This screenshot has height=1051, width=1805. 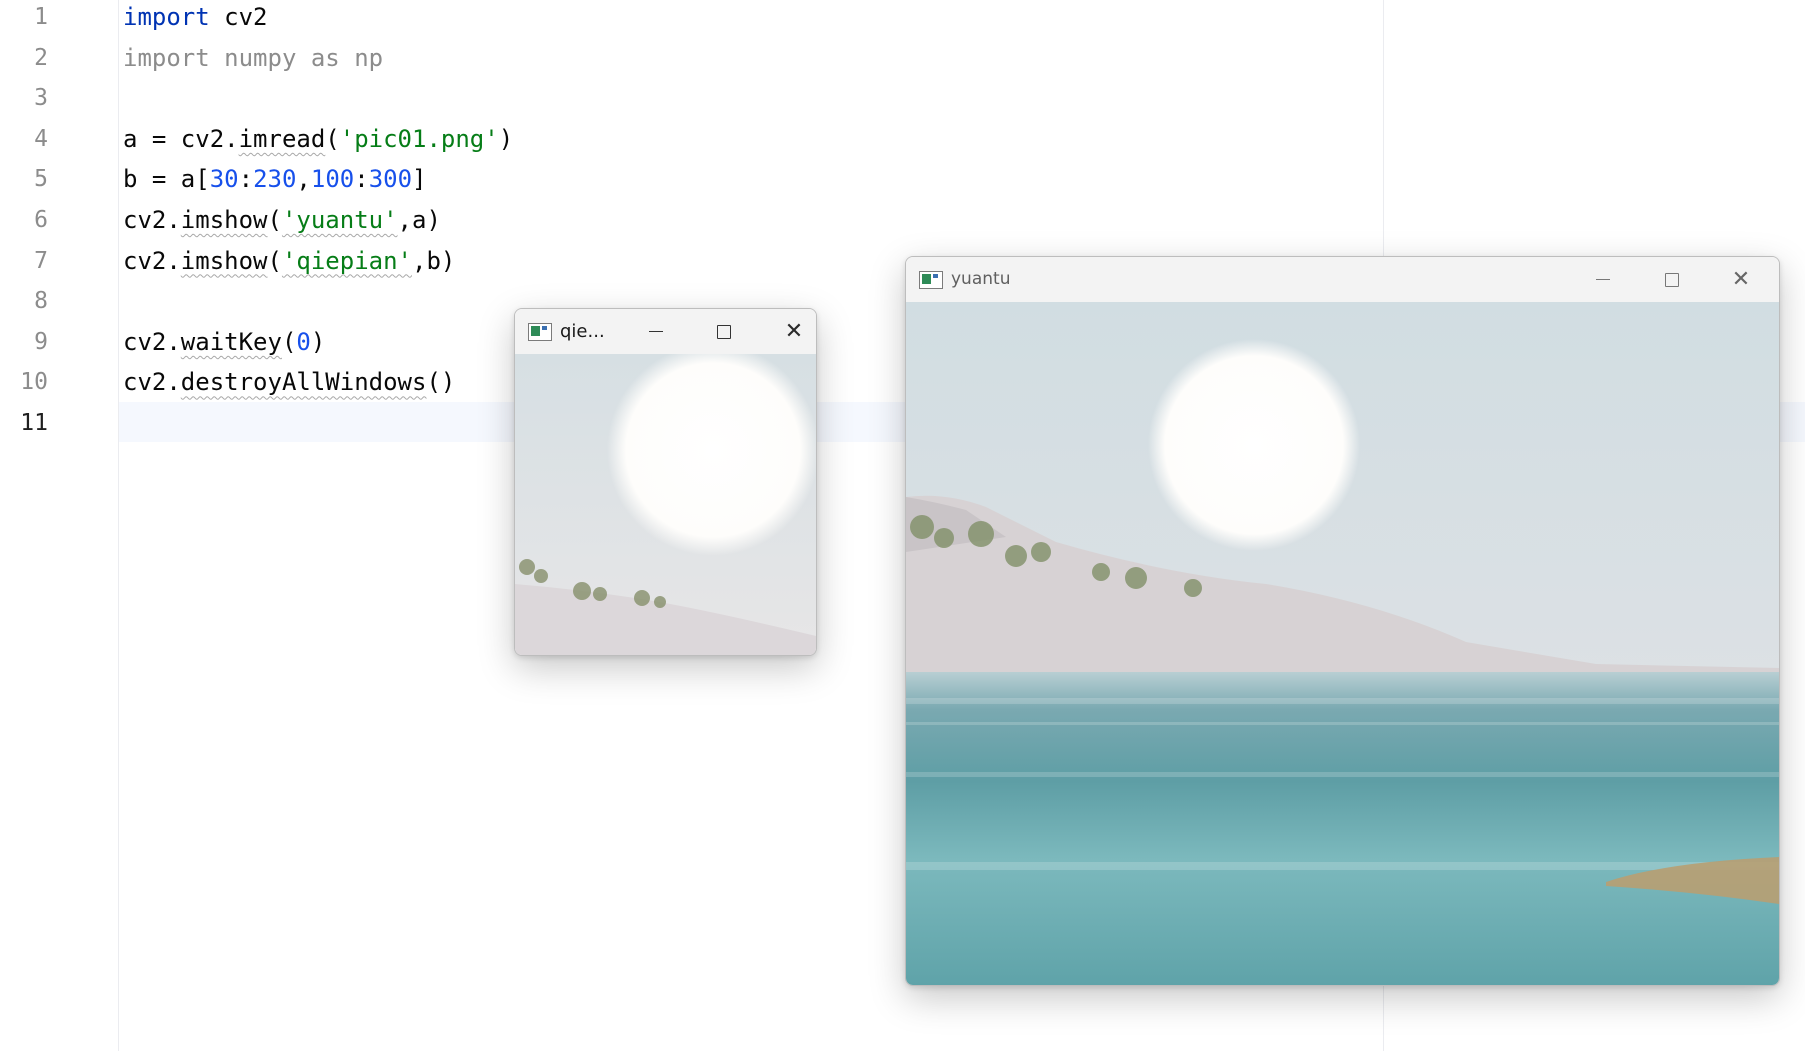 I want to click on line-number: 10, so click(x=34, y=382).